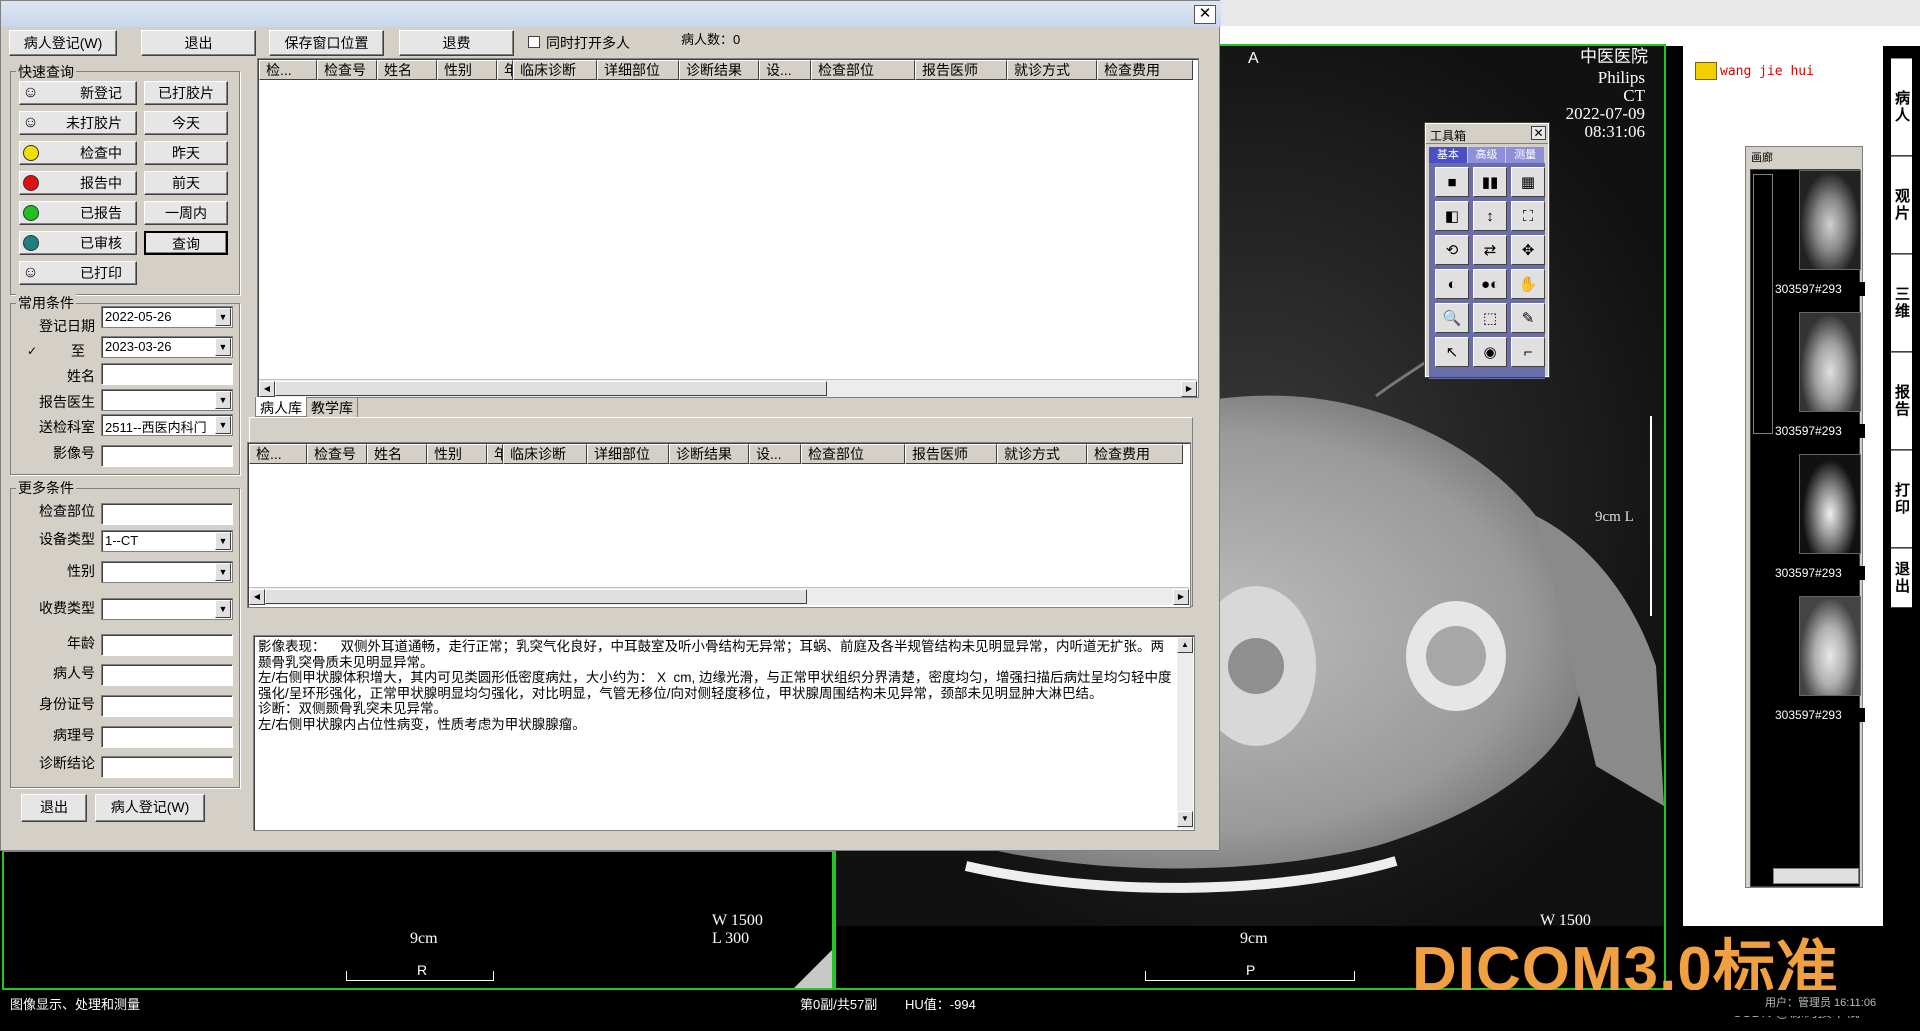  I want to click on move-icon: ✥, so click(1528, 250).